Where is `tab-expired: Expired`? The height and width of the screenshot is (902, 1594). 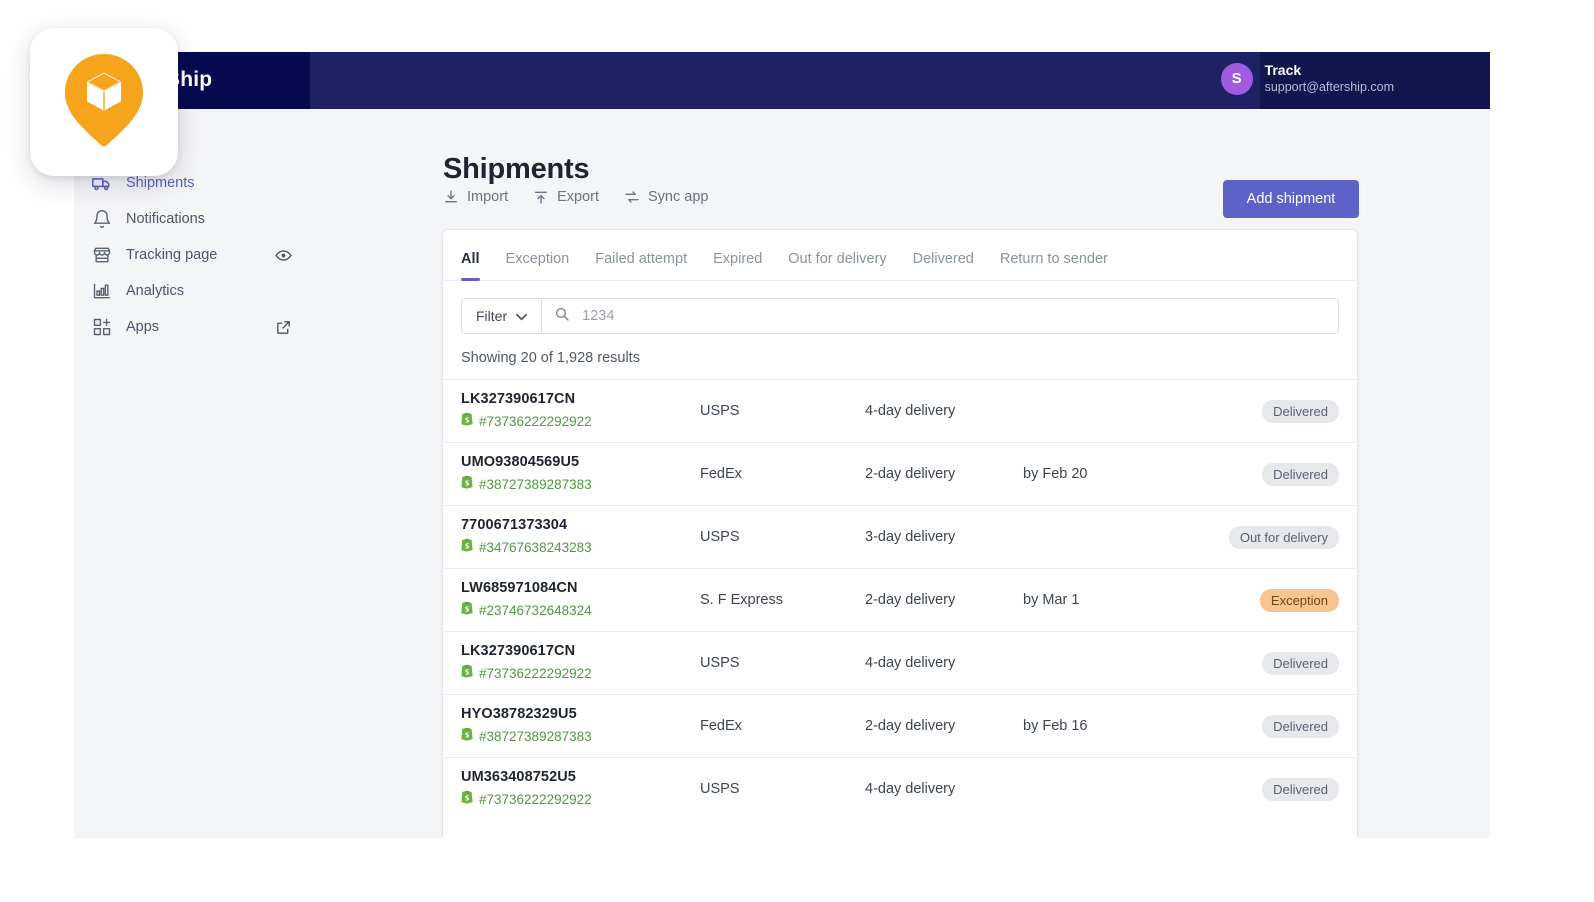 tab-expired: Expired is located at coordinates (737, 265).